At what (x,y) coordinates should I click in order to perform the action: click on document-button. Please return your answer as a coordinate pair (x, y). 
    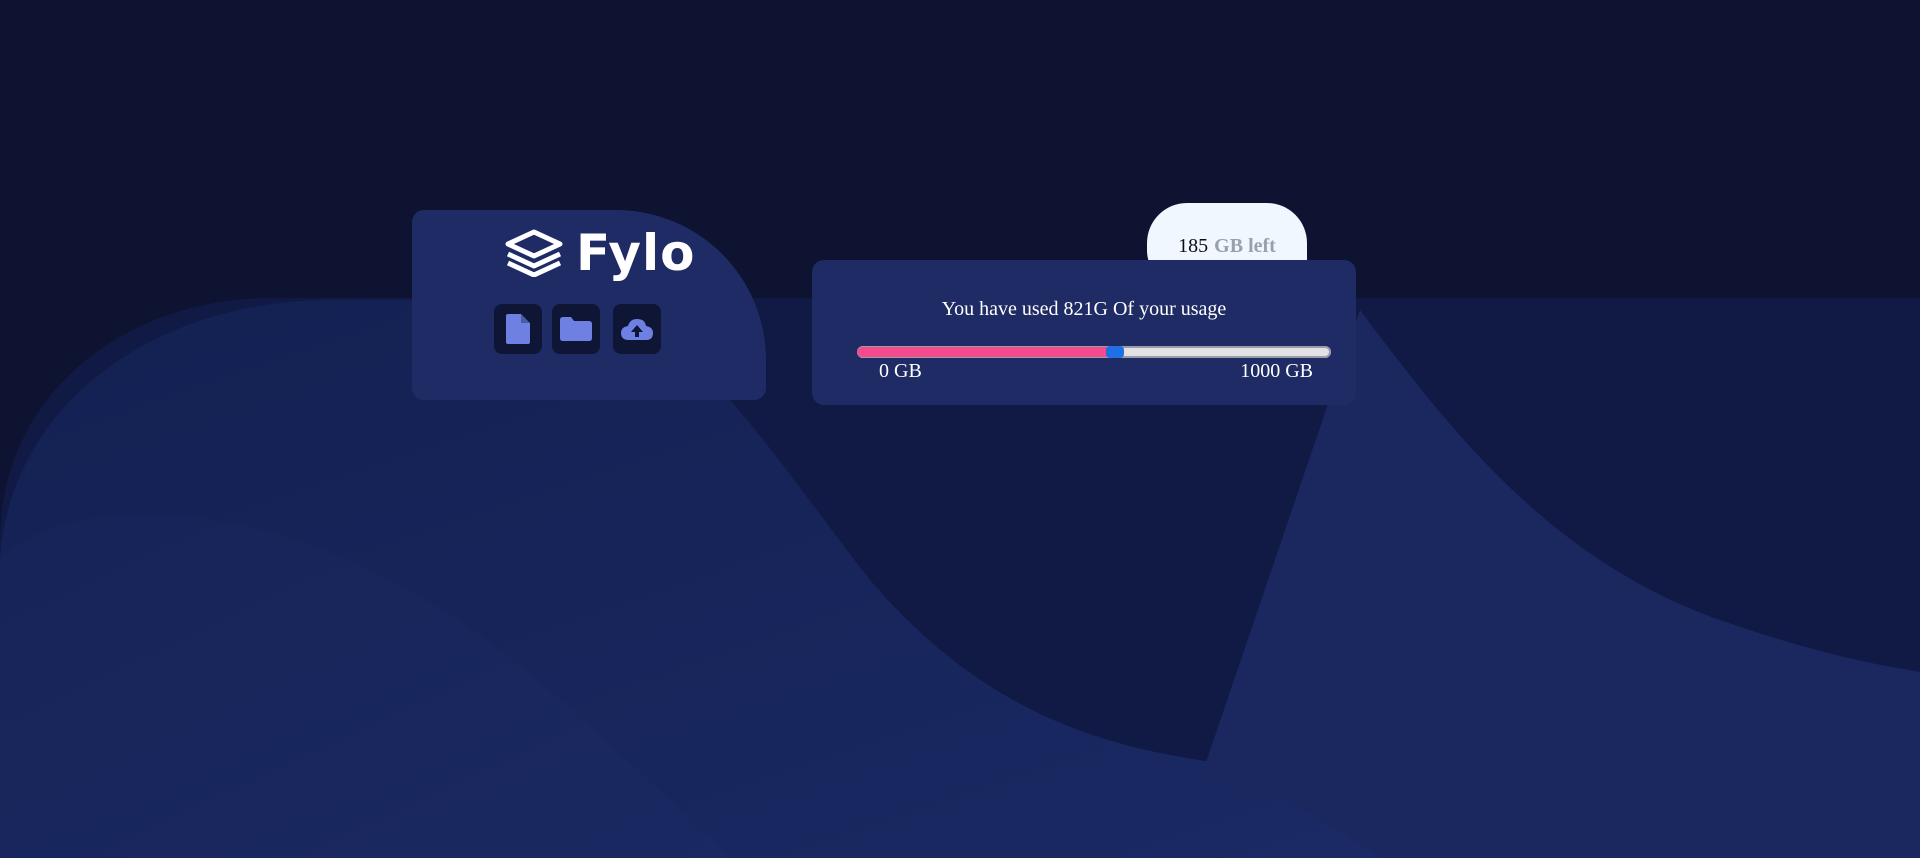
    Looking at the image, I should click on (518, 329).